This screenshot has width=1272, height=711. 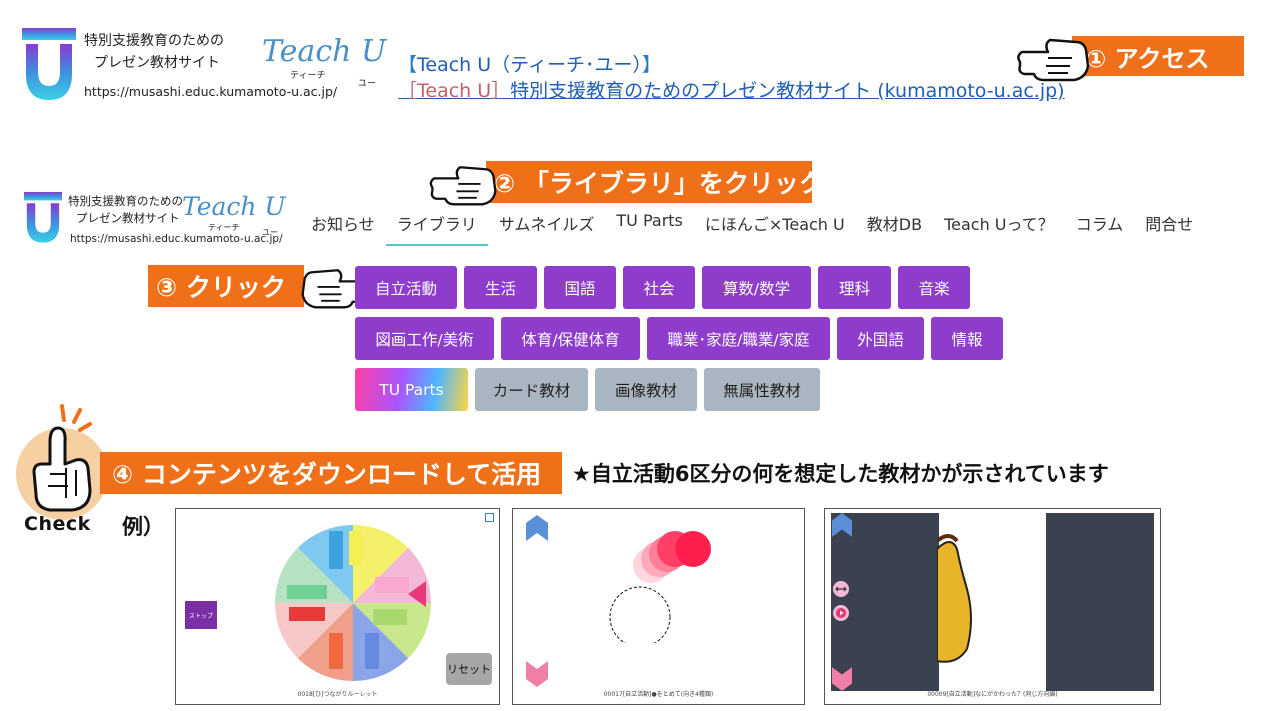 I want to click on check-label: Check, so click(x=57, y=524).